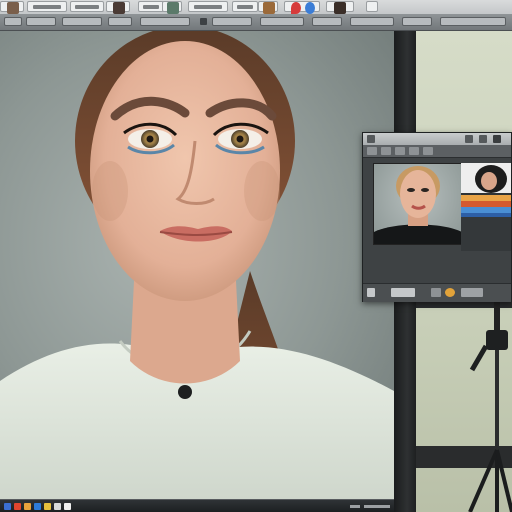  I want to click on start-icon, so click(7, 506).